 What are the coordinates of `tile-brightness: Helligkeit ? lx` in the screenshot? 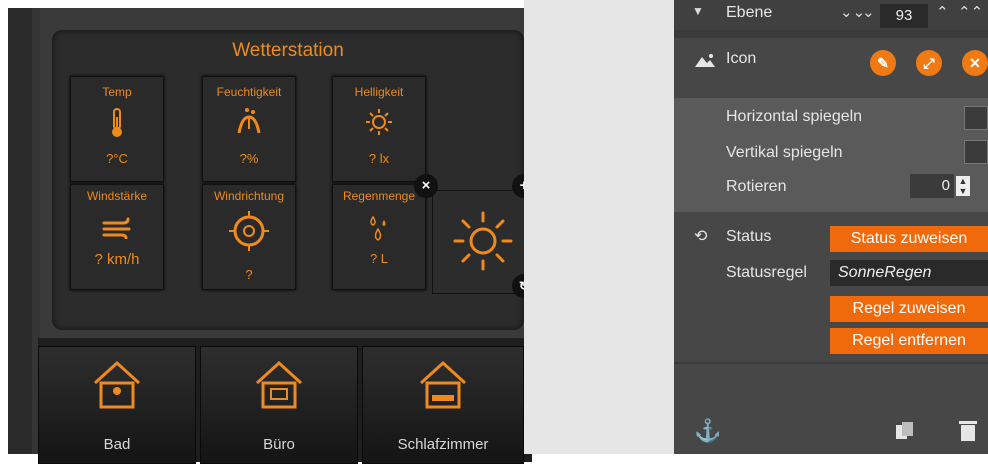 It's located at (379, 129).